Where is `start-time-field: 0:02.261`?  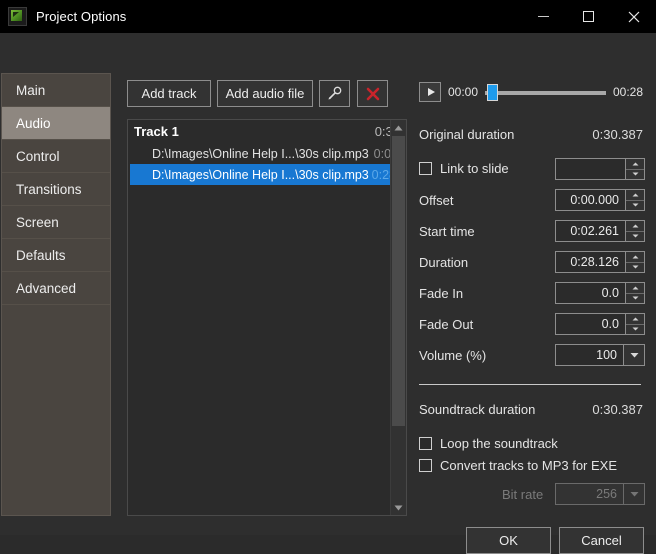
start-time-field: 0:02.261 is located at coordinates (600, 231).